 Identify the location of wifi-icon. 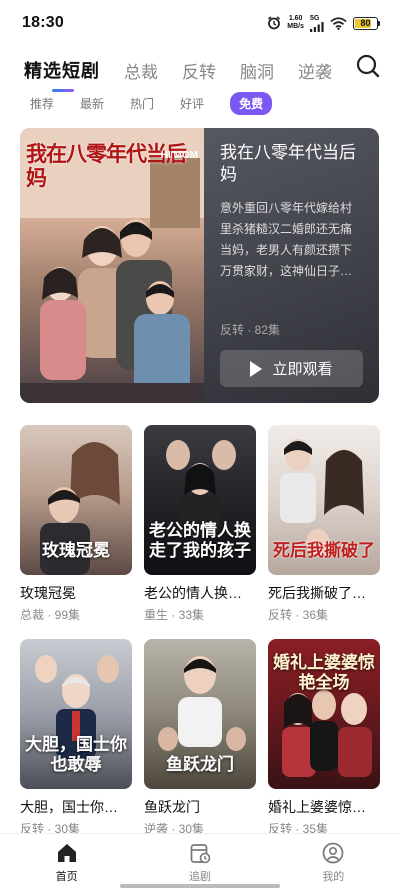
(338, 23).